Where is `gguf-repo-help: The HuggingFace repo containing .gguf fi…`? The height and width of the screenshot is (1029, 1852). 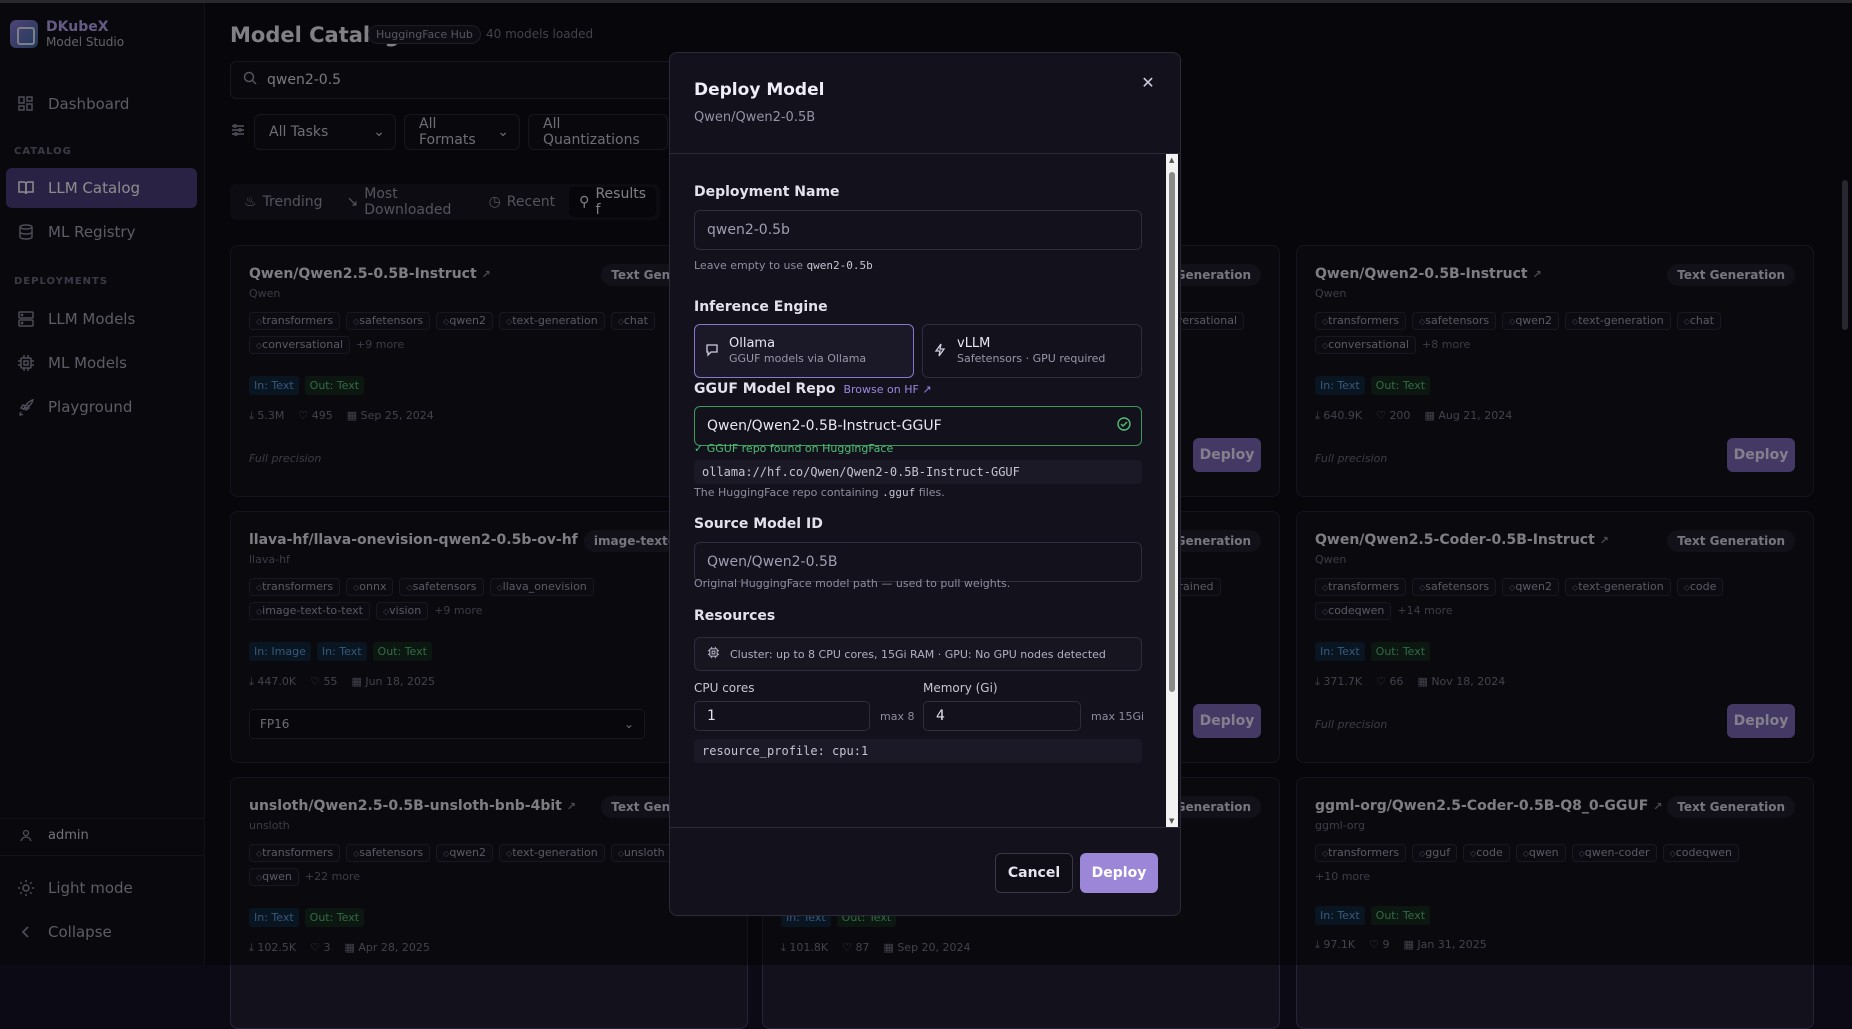 gguf-repo-help: The HuggingFace repo containing .gguf fi… is located at coordinates (819, 492).